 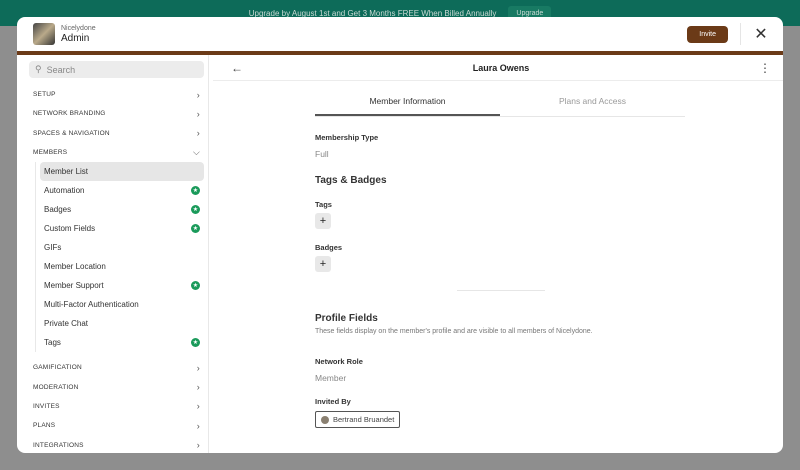 What do you see at coordinates (339, 361) in the screenshot?
I see `network-role-label: Network Role` at bounding box center [339, 361].